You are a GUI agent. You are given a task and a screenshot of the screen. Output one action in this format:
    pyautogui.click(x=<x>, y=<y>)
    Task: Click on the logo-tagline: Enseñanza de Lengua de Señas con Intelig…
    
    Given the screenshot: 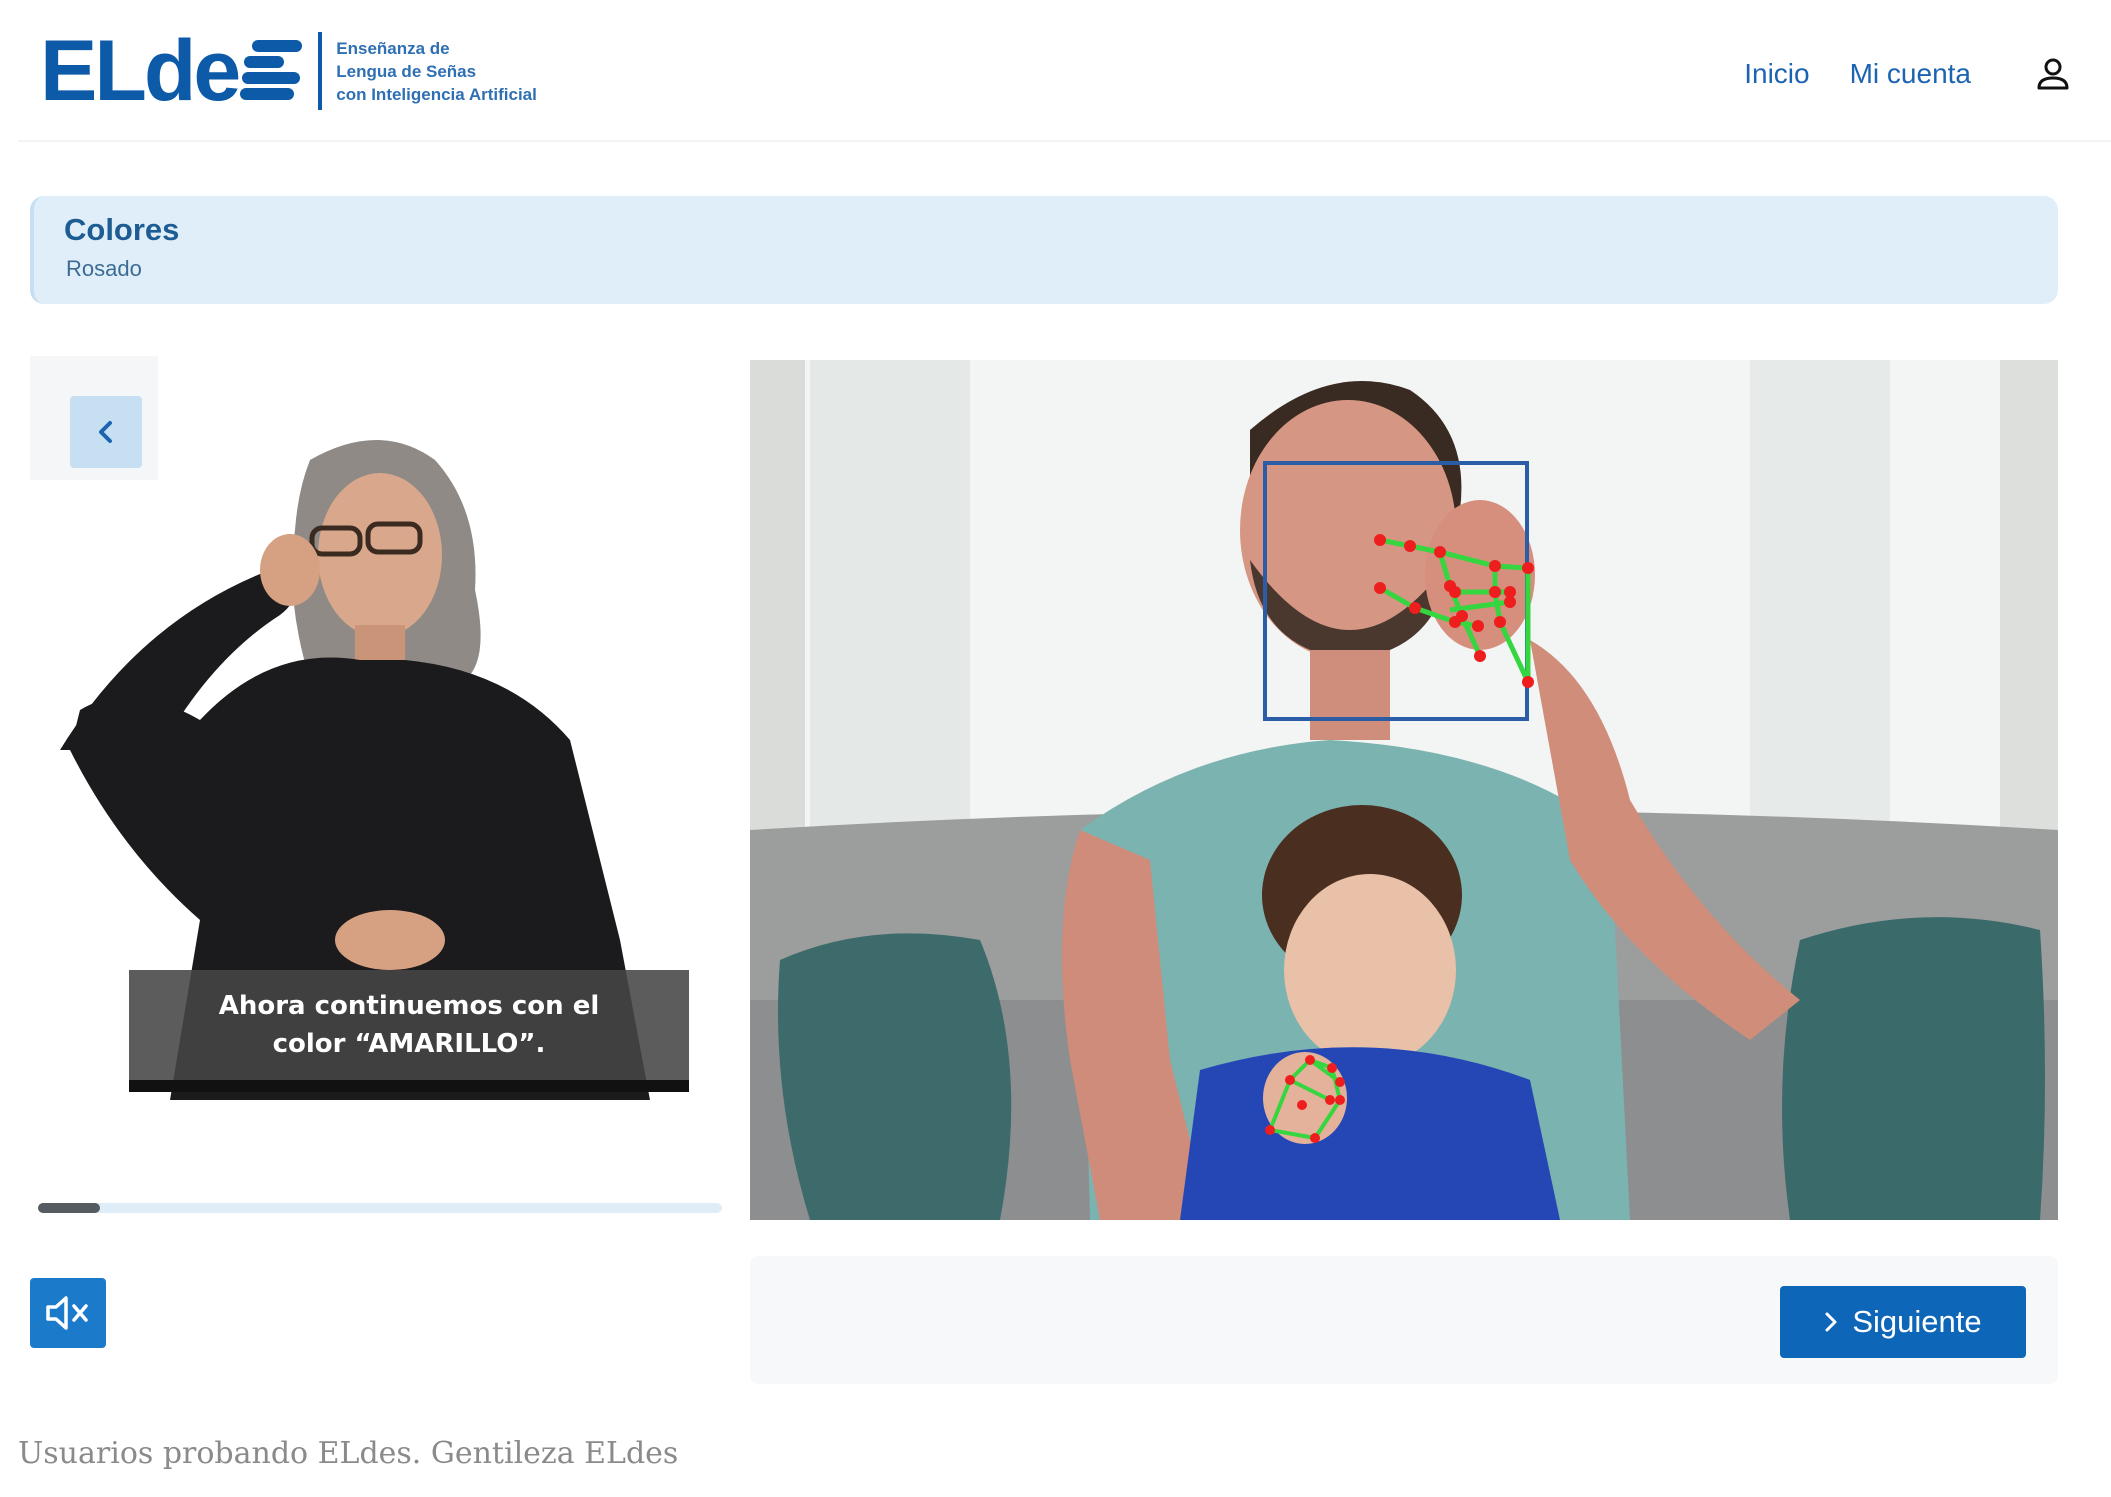 What is the action you would take?
    pyautogui.click(x=436, y=71)
    